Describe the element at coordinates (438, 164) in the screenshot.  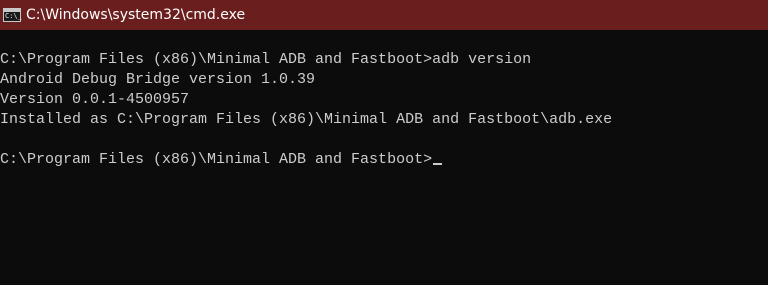
I see `text-cursor` at that location.